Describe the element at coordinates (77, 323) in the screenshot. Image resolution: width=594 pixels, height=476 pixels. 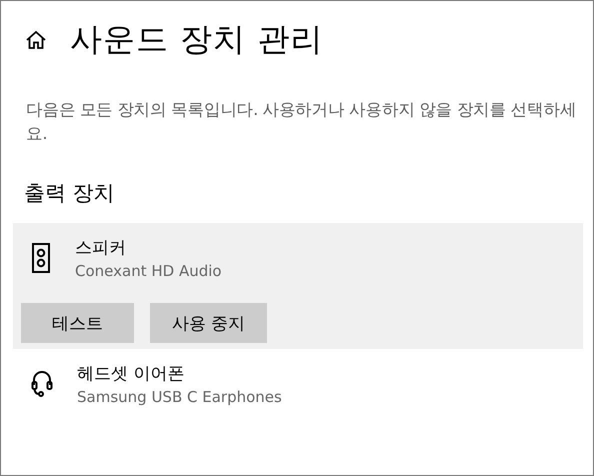
I see `test-button: 테스트` at that location.